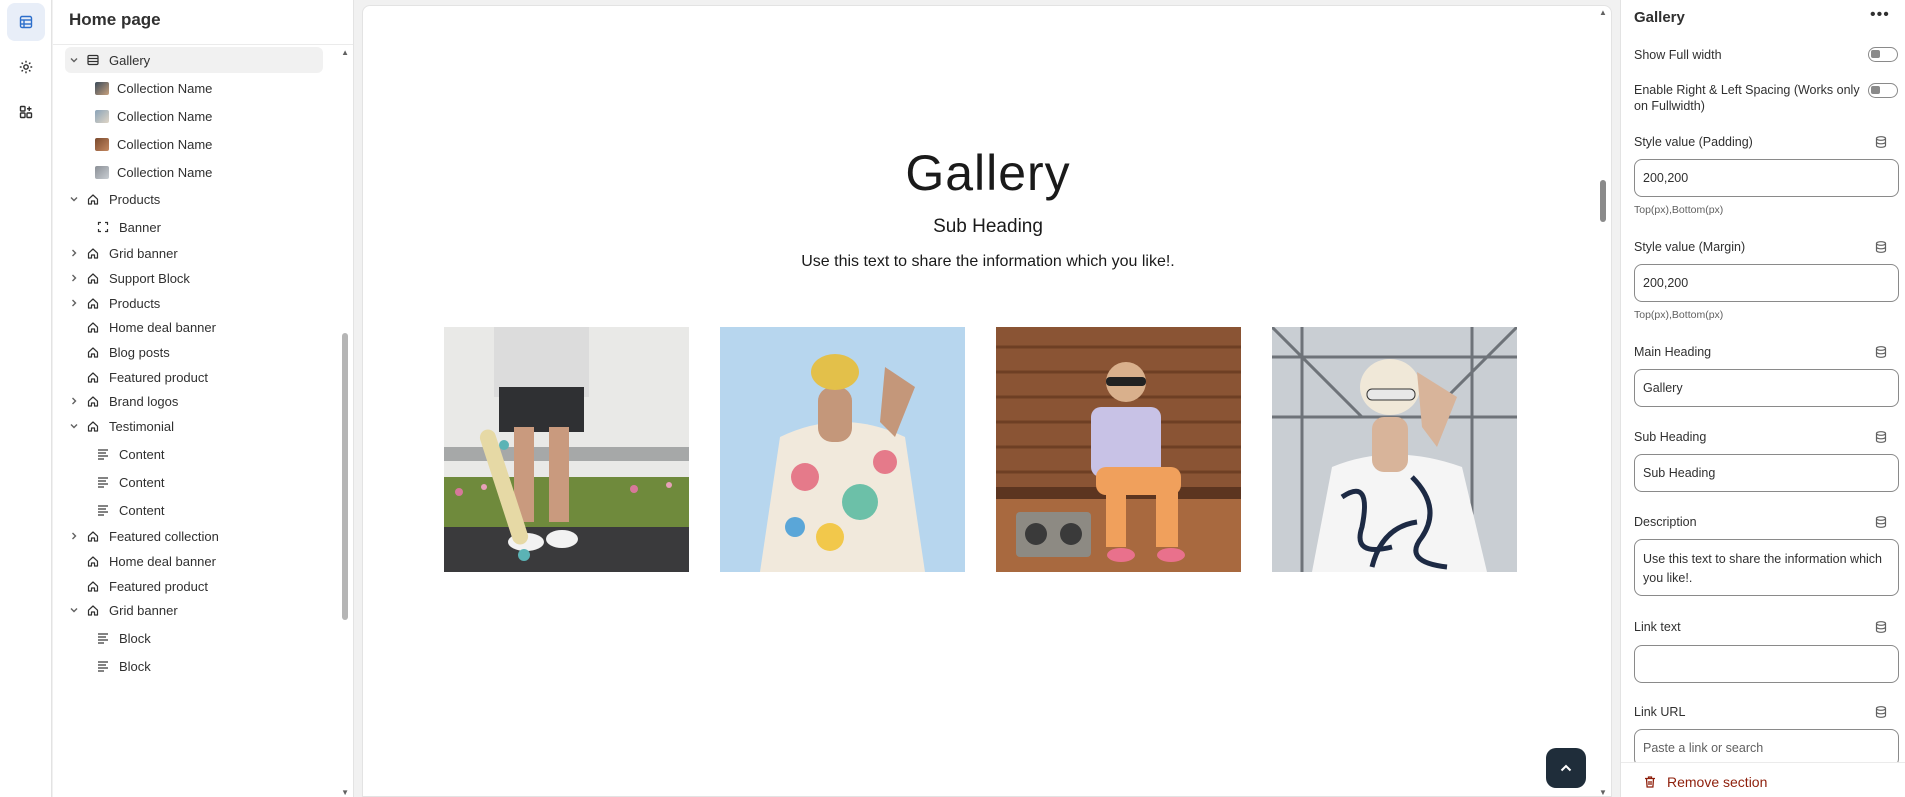  Describe the element at coordinates (1659, 17) in the screenshot. I see `settings-title: Gallery` at that location.